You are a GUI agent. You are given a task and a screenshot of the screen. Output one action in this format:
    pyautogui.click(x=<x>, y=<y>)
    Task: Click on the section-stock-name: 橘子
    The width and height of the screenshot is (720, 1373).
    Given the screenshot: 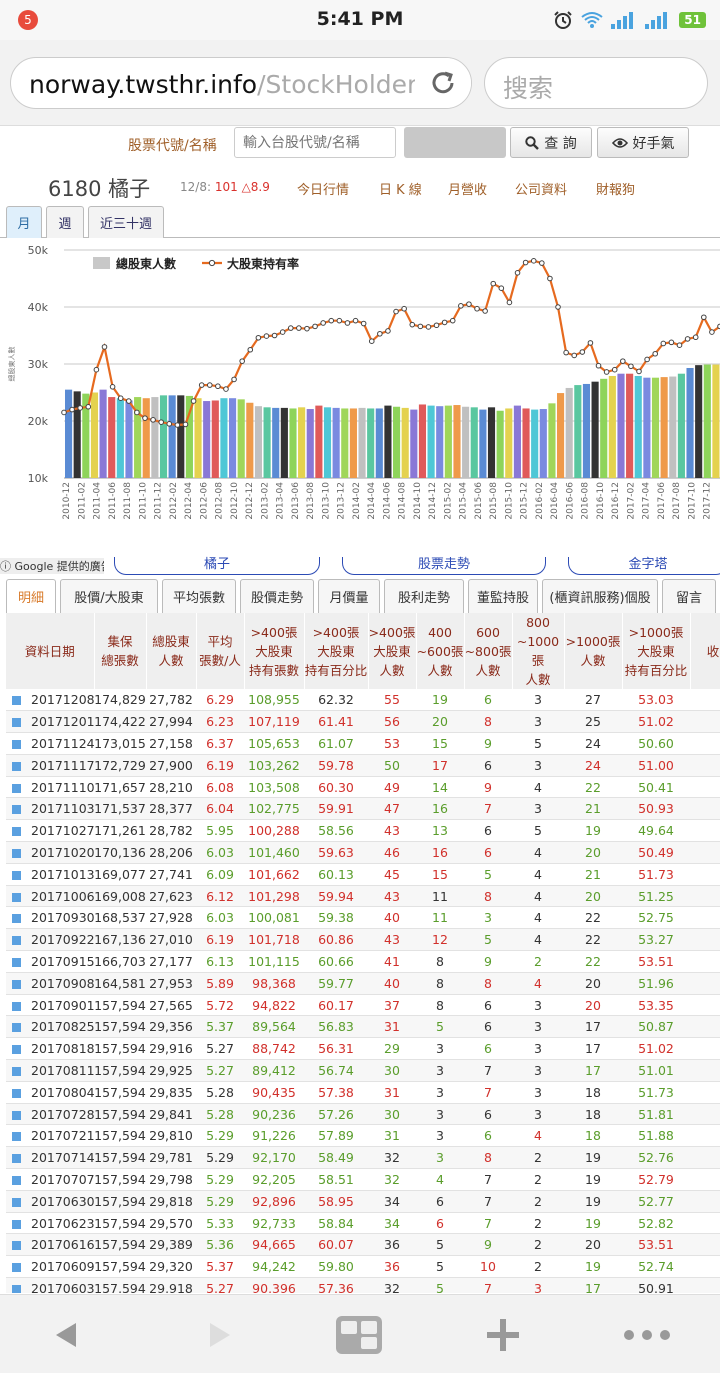 What is the action you would take?
    pyautogui.click(x=217, y=566)
    